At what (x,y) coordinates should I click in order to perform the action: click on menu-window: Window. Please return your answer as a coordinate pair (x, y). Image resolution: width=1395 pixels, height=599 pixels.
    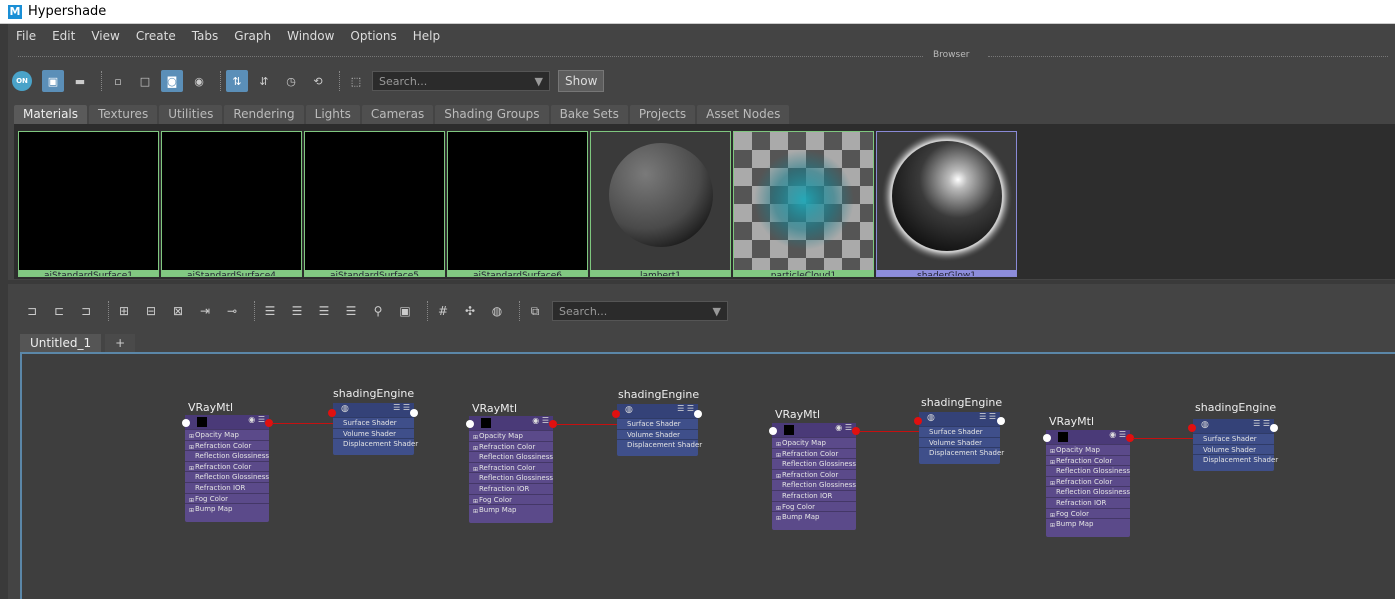
    Looking at the image, I should click on (310, 36).